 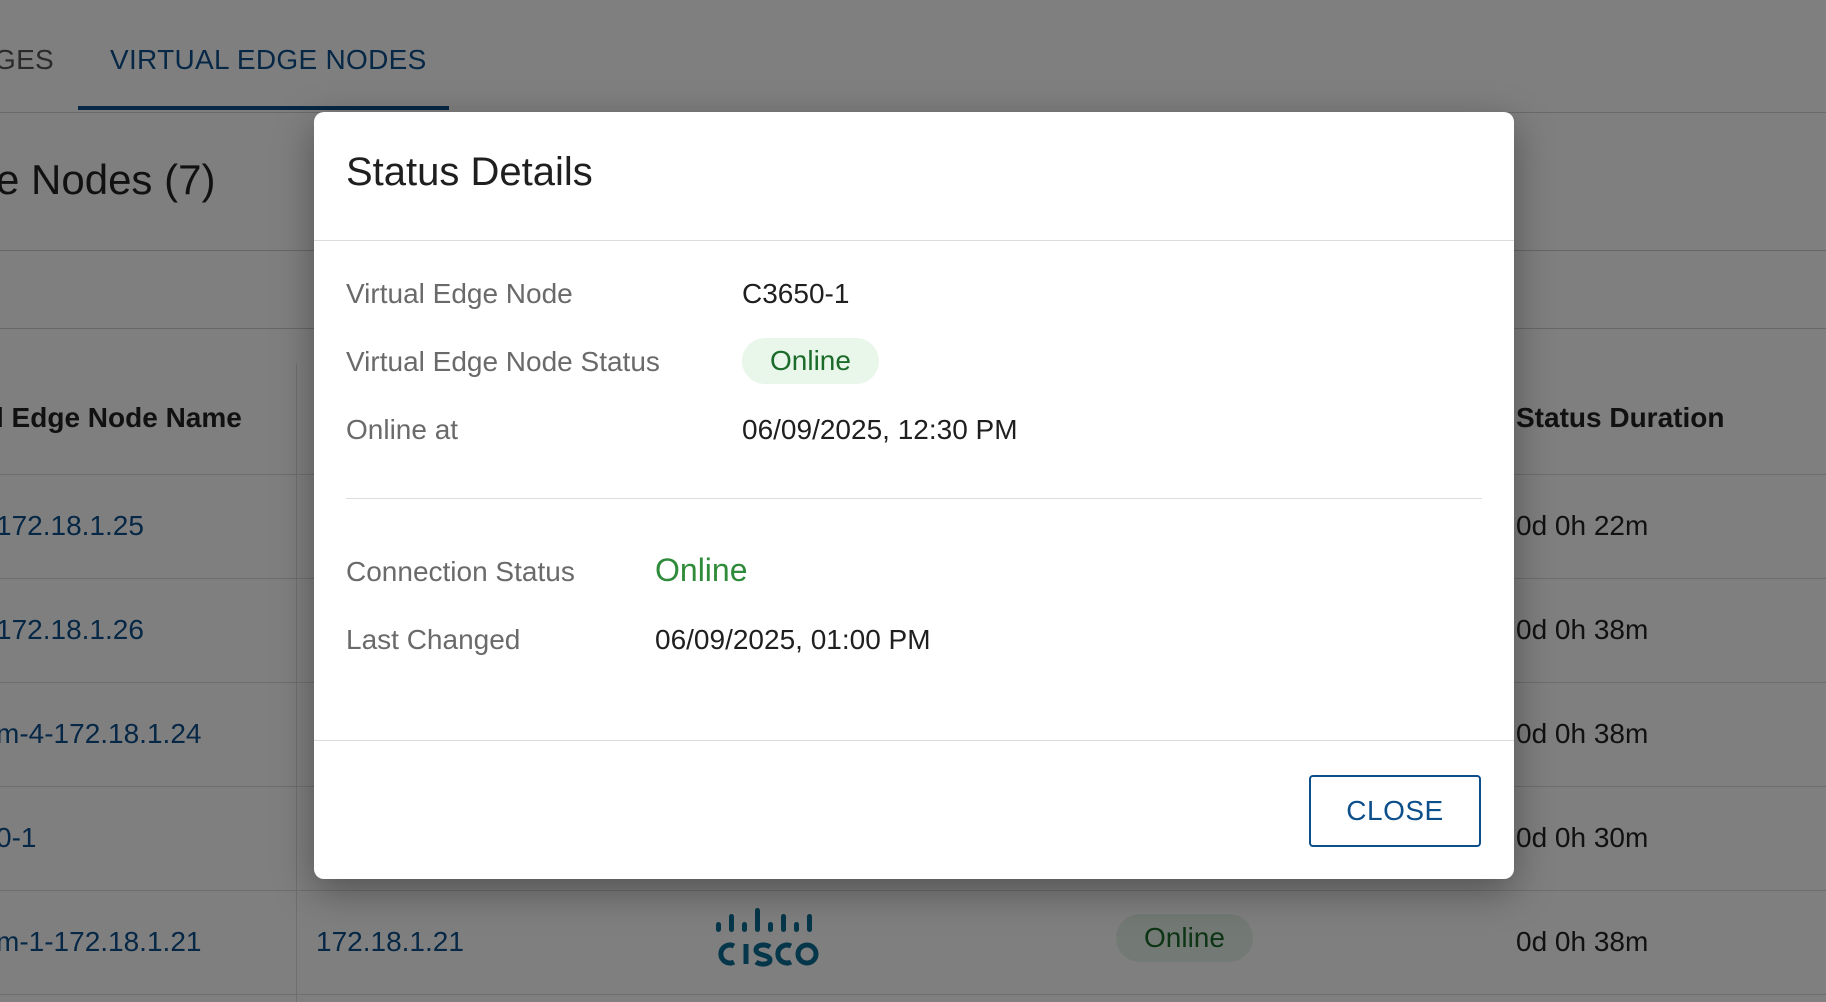 What do you see at coordinates (914, 240) in the screenshot?
I see `dialog-header-divider` at bounding box center [914, 240].